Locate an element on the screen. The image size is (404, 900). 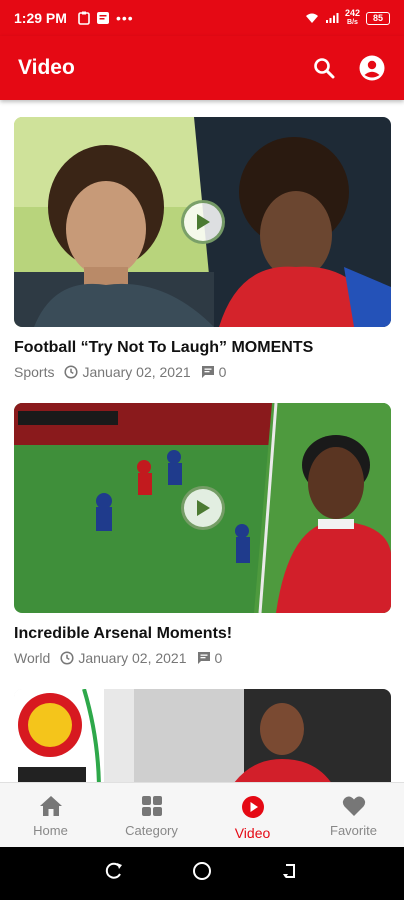
bottom-navigation: Home Category Video Favorite is located at coordinates (202, 814).